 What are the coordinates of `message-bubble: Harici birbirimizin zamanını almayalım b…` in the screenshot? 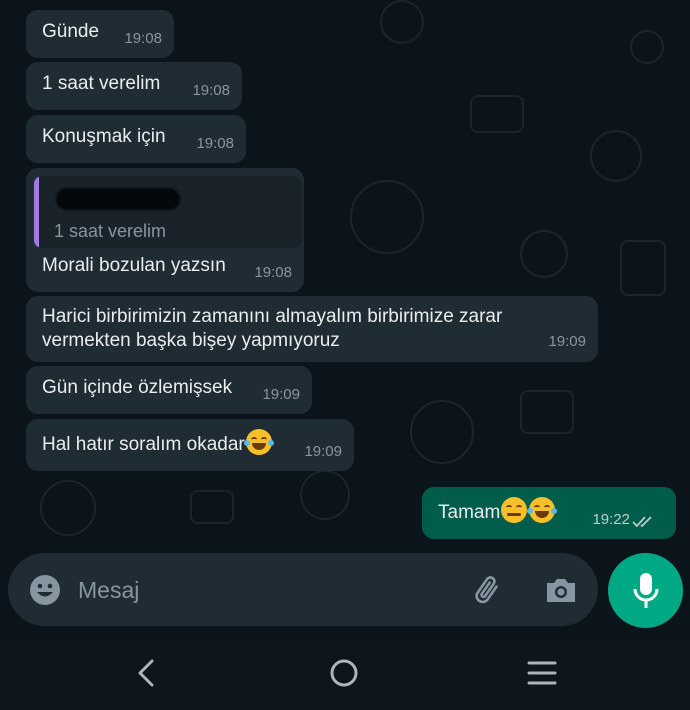 It's located at (312, 329).